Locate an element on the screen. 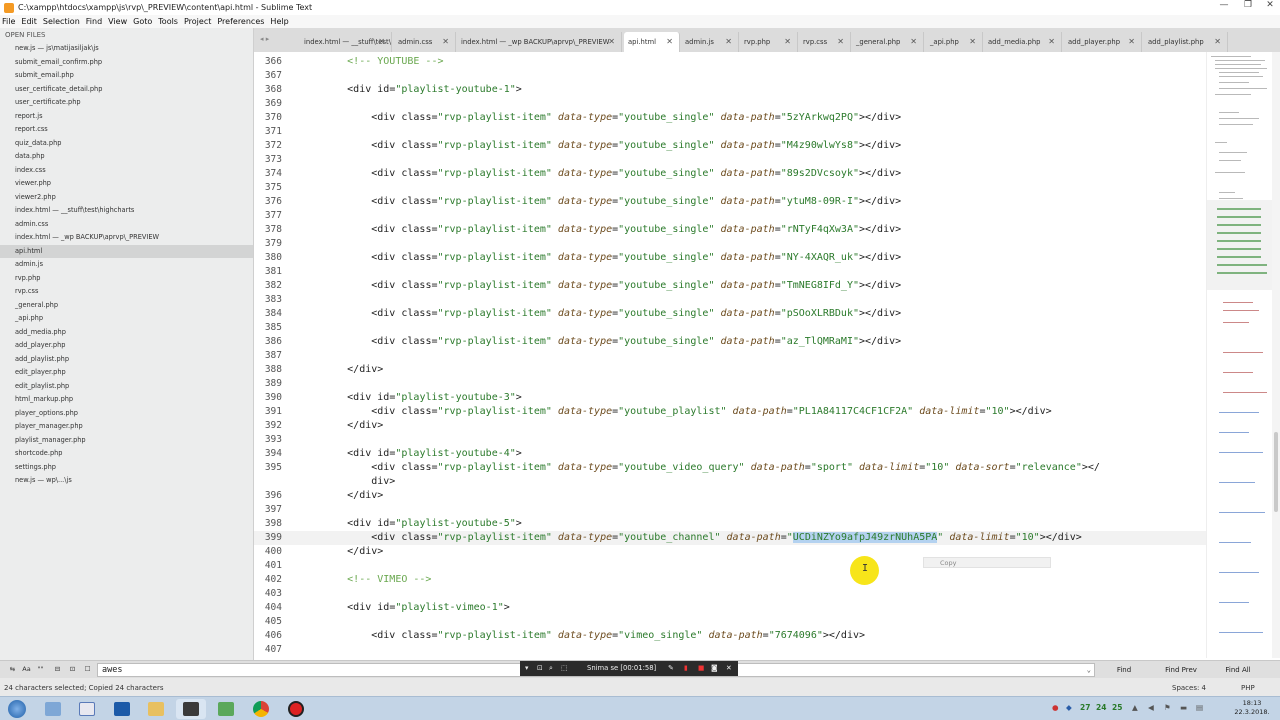  sidebar-file-item: report.js is located at coordinates (126, 117).